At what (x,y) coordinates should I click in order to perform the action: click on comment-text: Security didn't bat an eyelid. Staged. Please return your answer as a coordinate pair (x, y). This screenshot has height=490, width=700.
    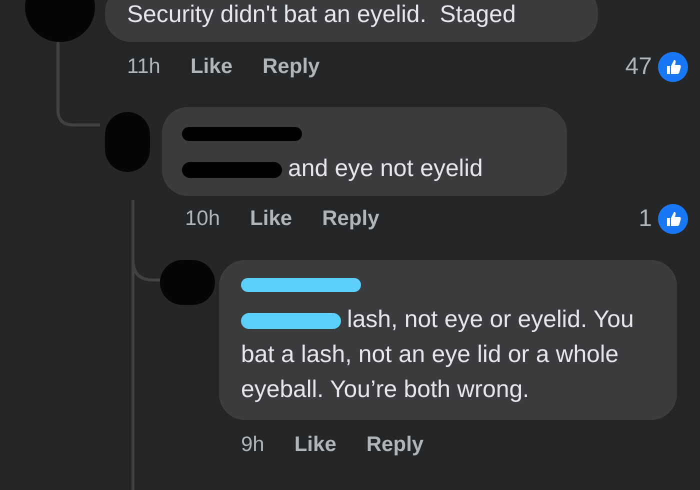
    Looking at the image, I should click on (321, 15).